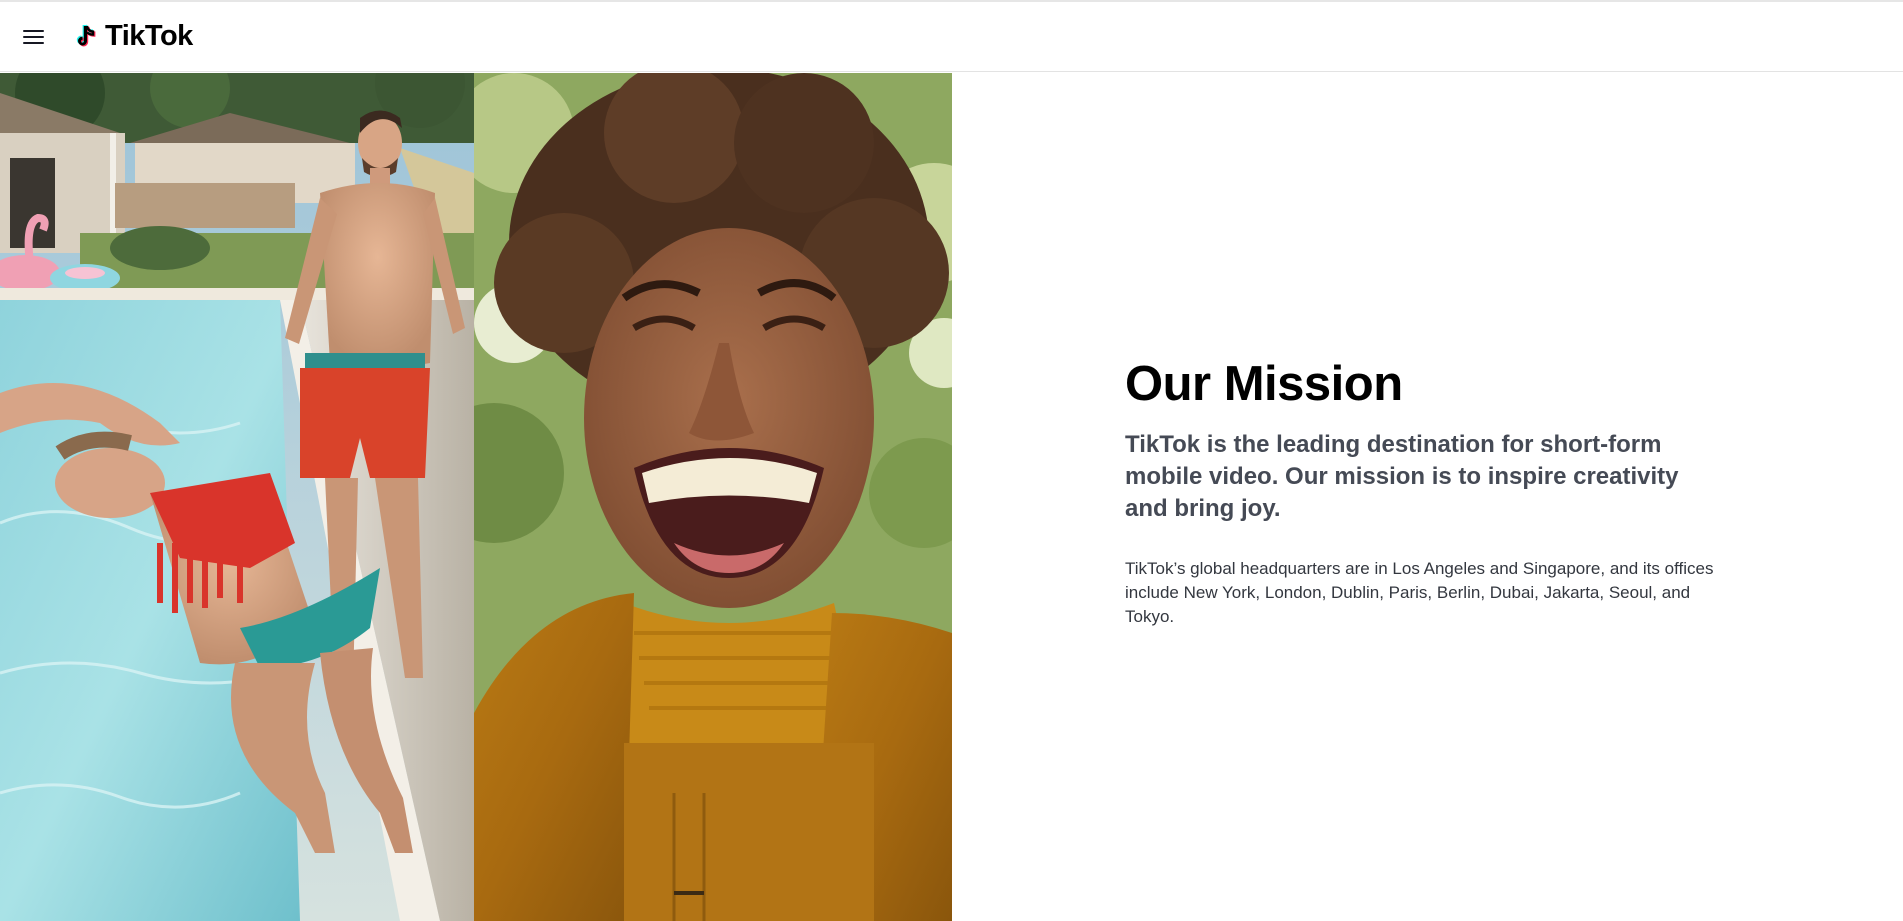 The width and height of the screenshot is (1903, 921). What do you see at coordinates (1264, 384) in the screenshot?
I see `mission-title: Our Mission` at bounding box center [1264, 384].